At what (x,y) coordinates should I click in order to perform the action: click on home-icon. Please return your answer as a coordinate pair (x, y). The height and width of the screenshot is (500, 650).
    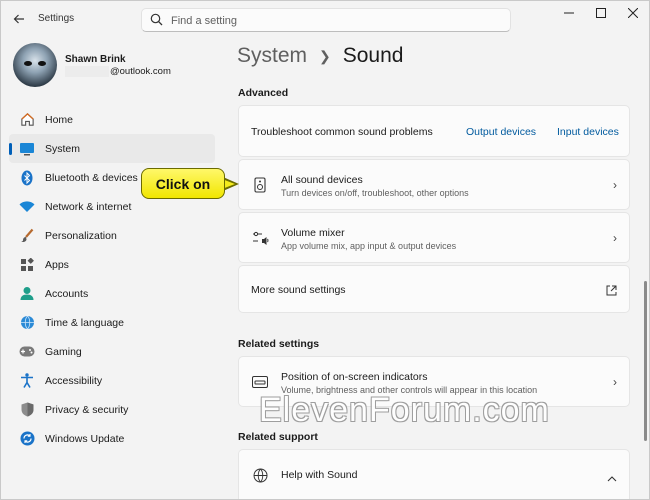
    Looking at the image, I should click on (27, 120).